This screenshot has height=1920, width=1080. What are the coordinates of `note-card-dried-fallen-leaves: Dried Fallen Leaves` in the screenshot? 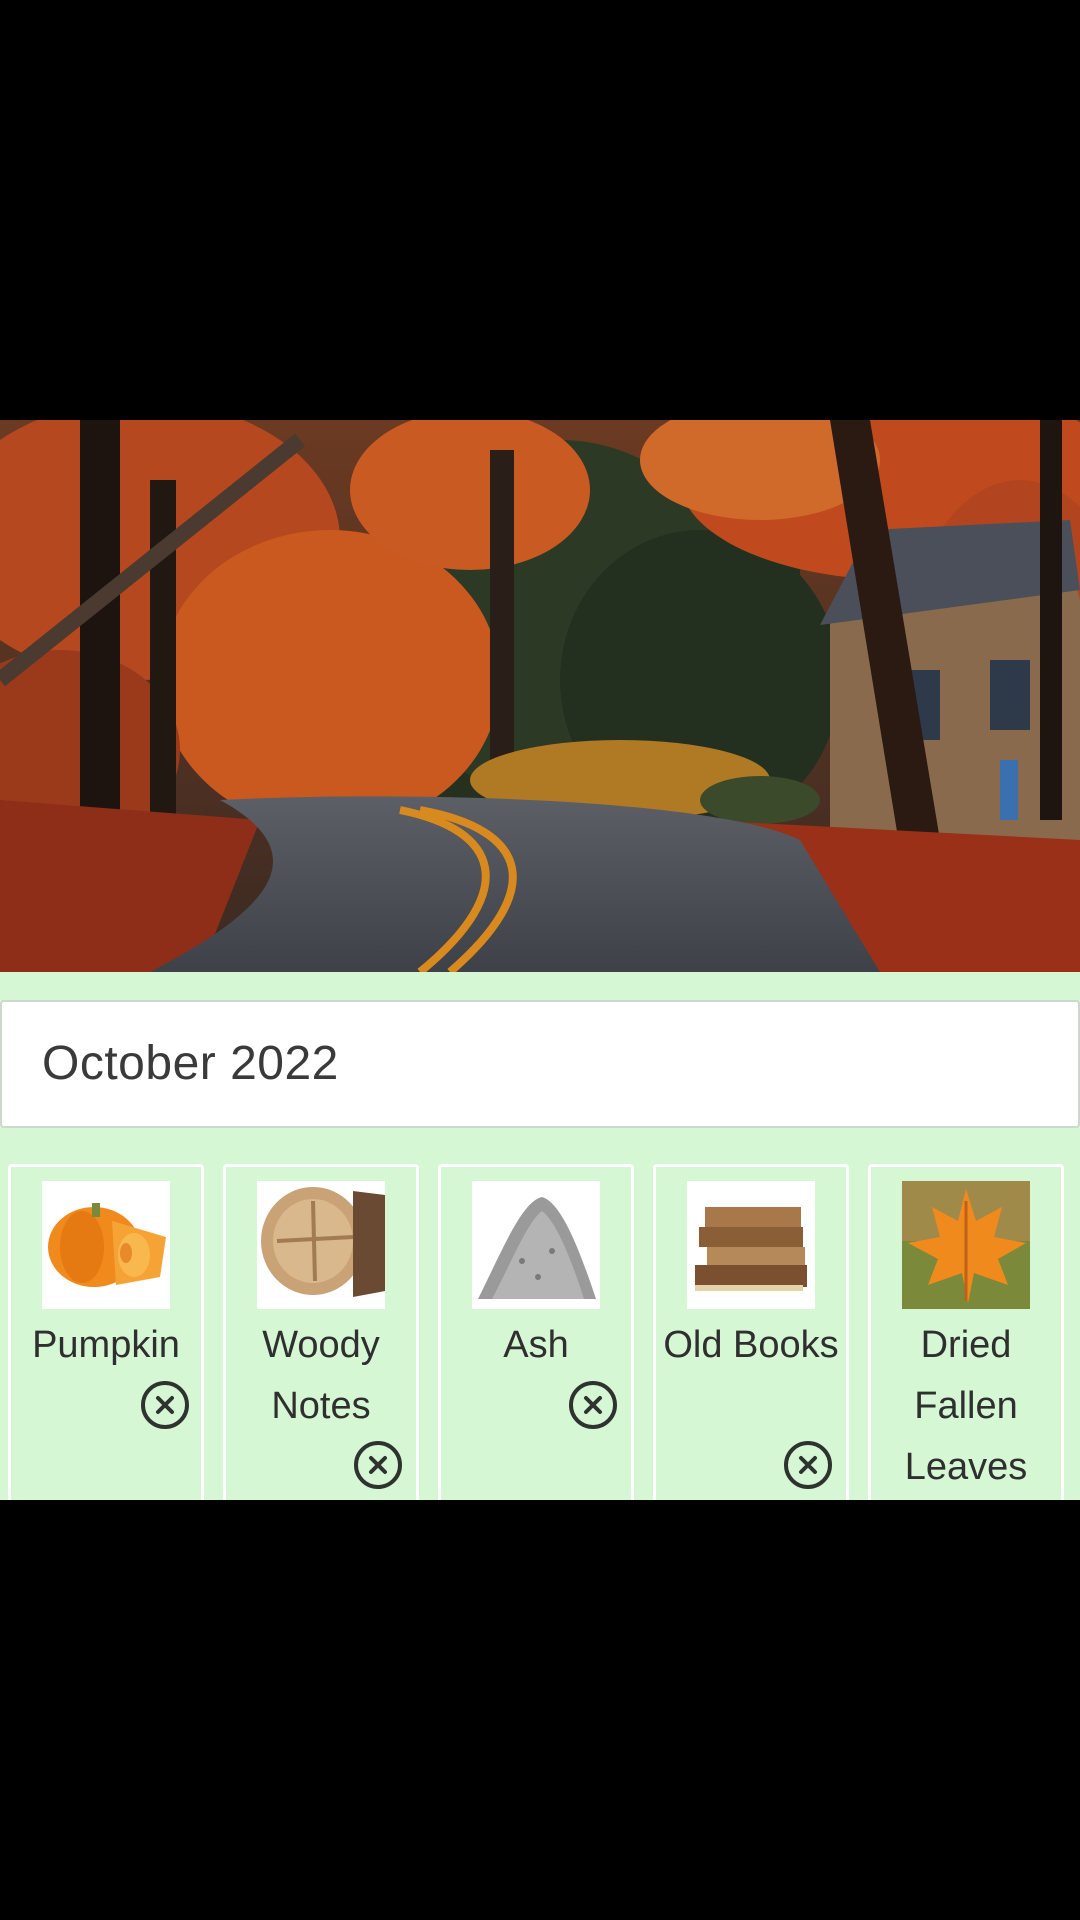 It's located at (966, 1332).